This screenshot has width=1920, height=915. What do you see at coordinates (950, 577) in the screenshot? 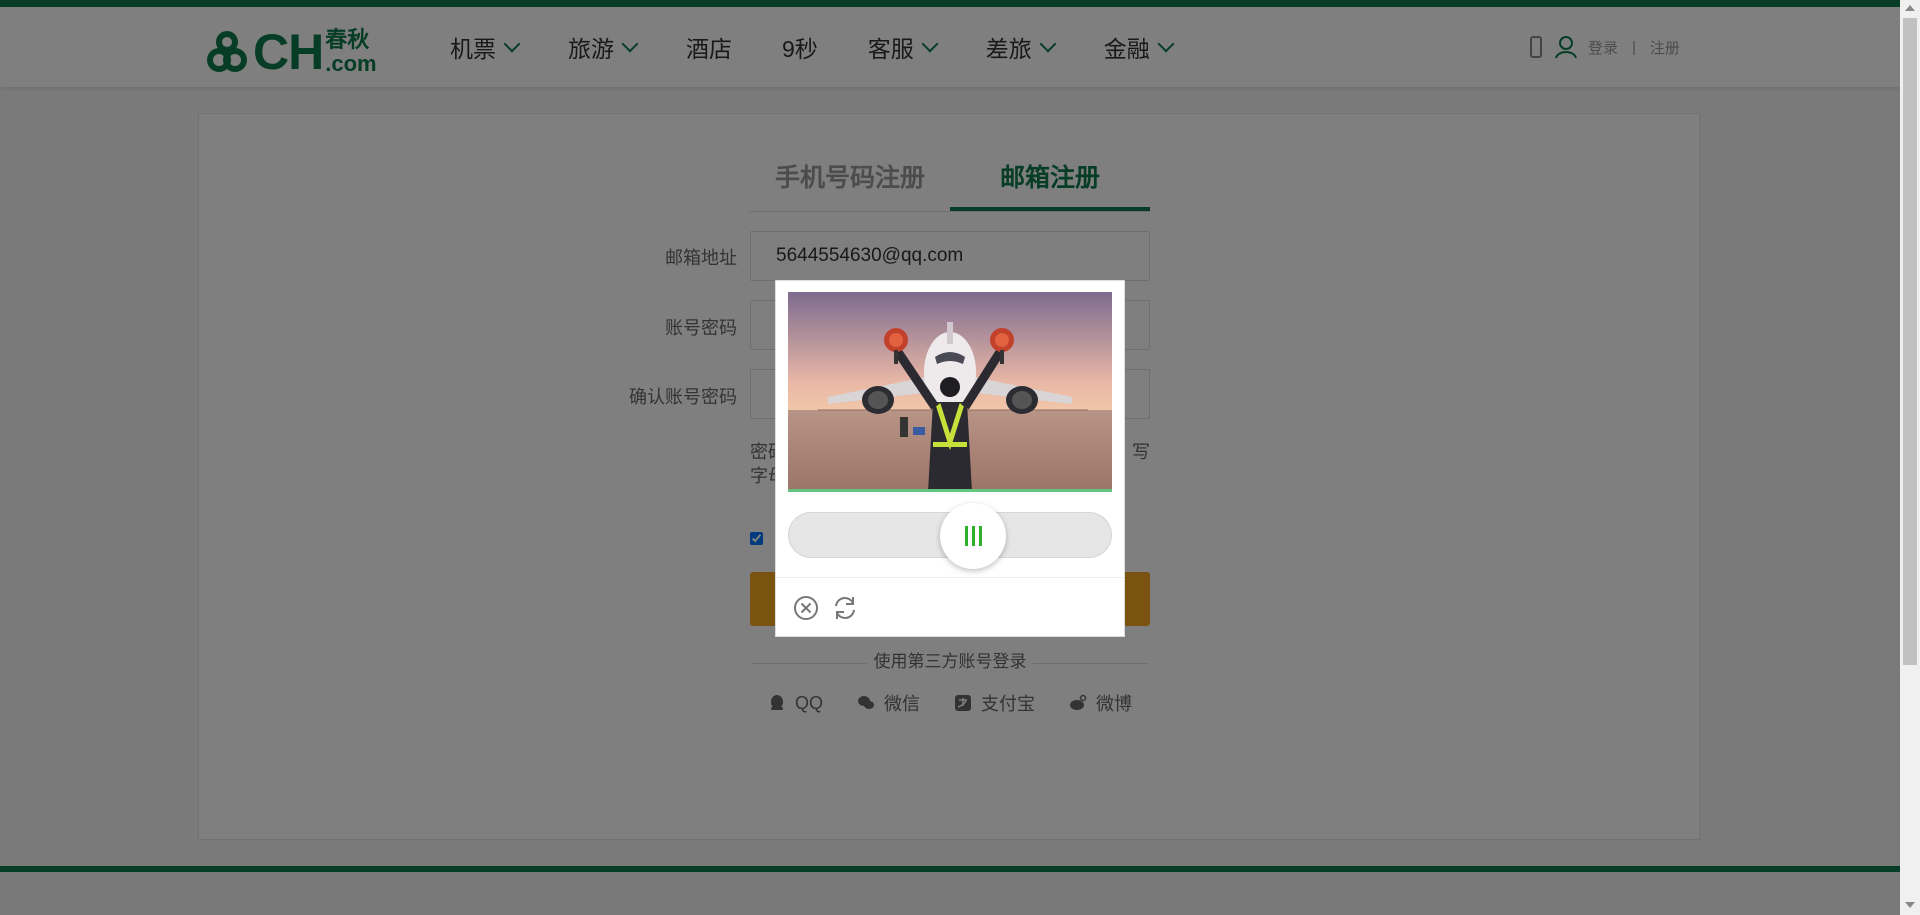
I see `captcha-divider` at bounding box center [950, 577].